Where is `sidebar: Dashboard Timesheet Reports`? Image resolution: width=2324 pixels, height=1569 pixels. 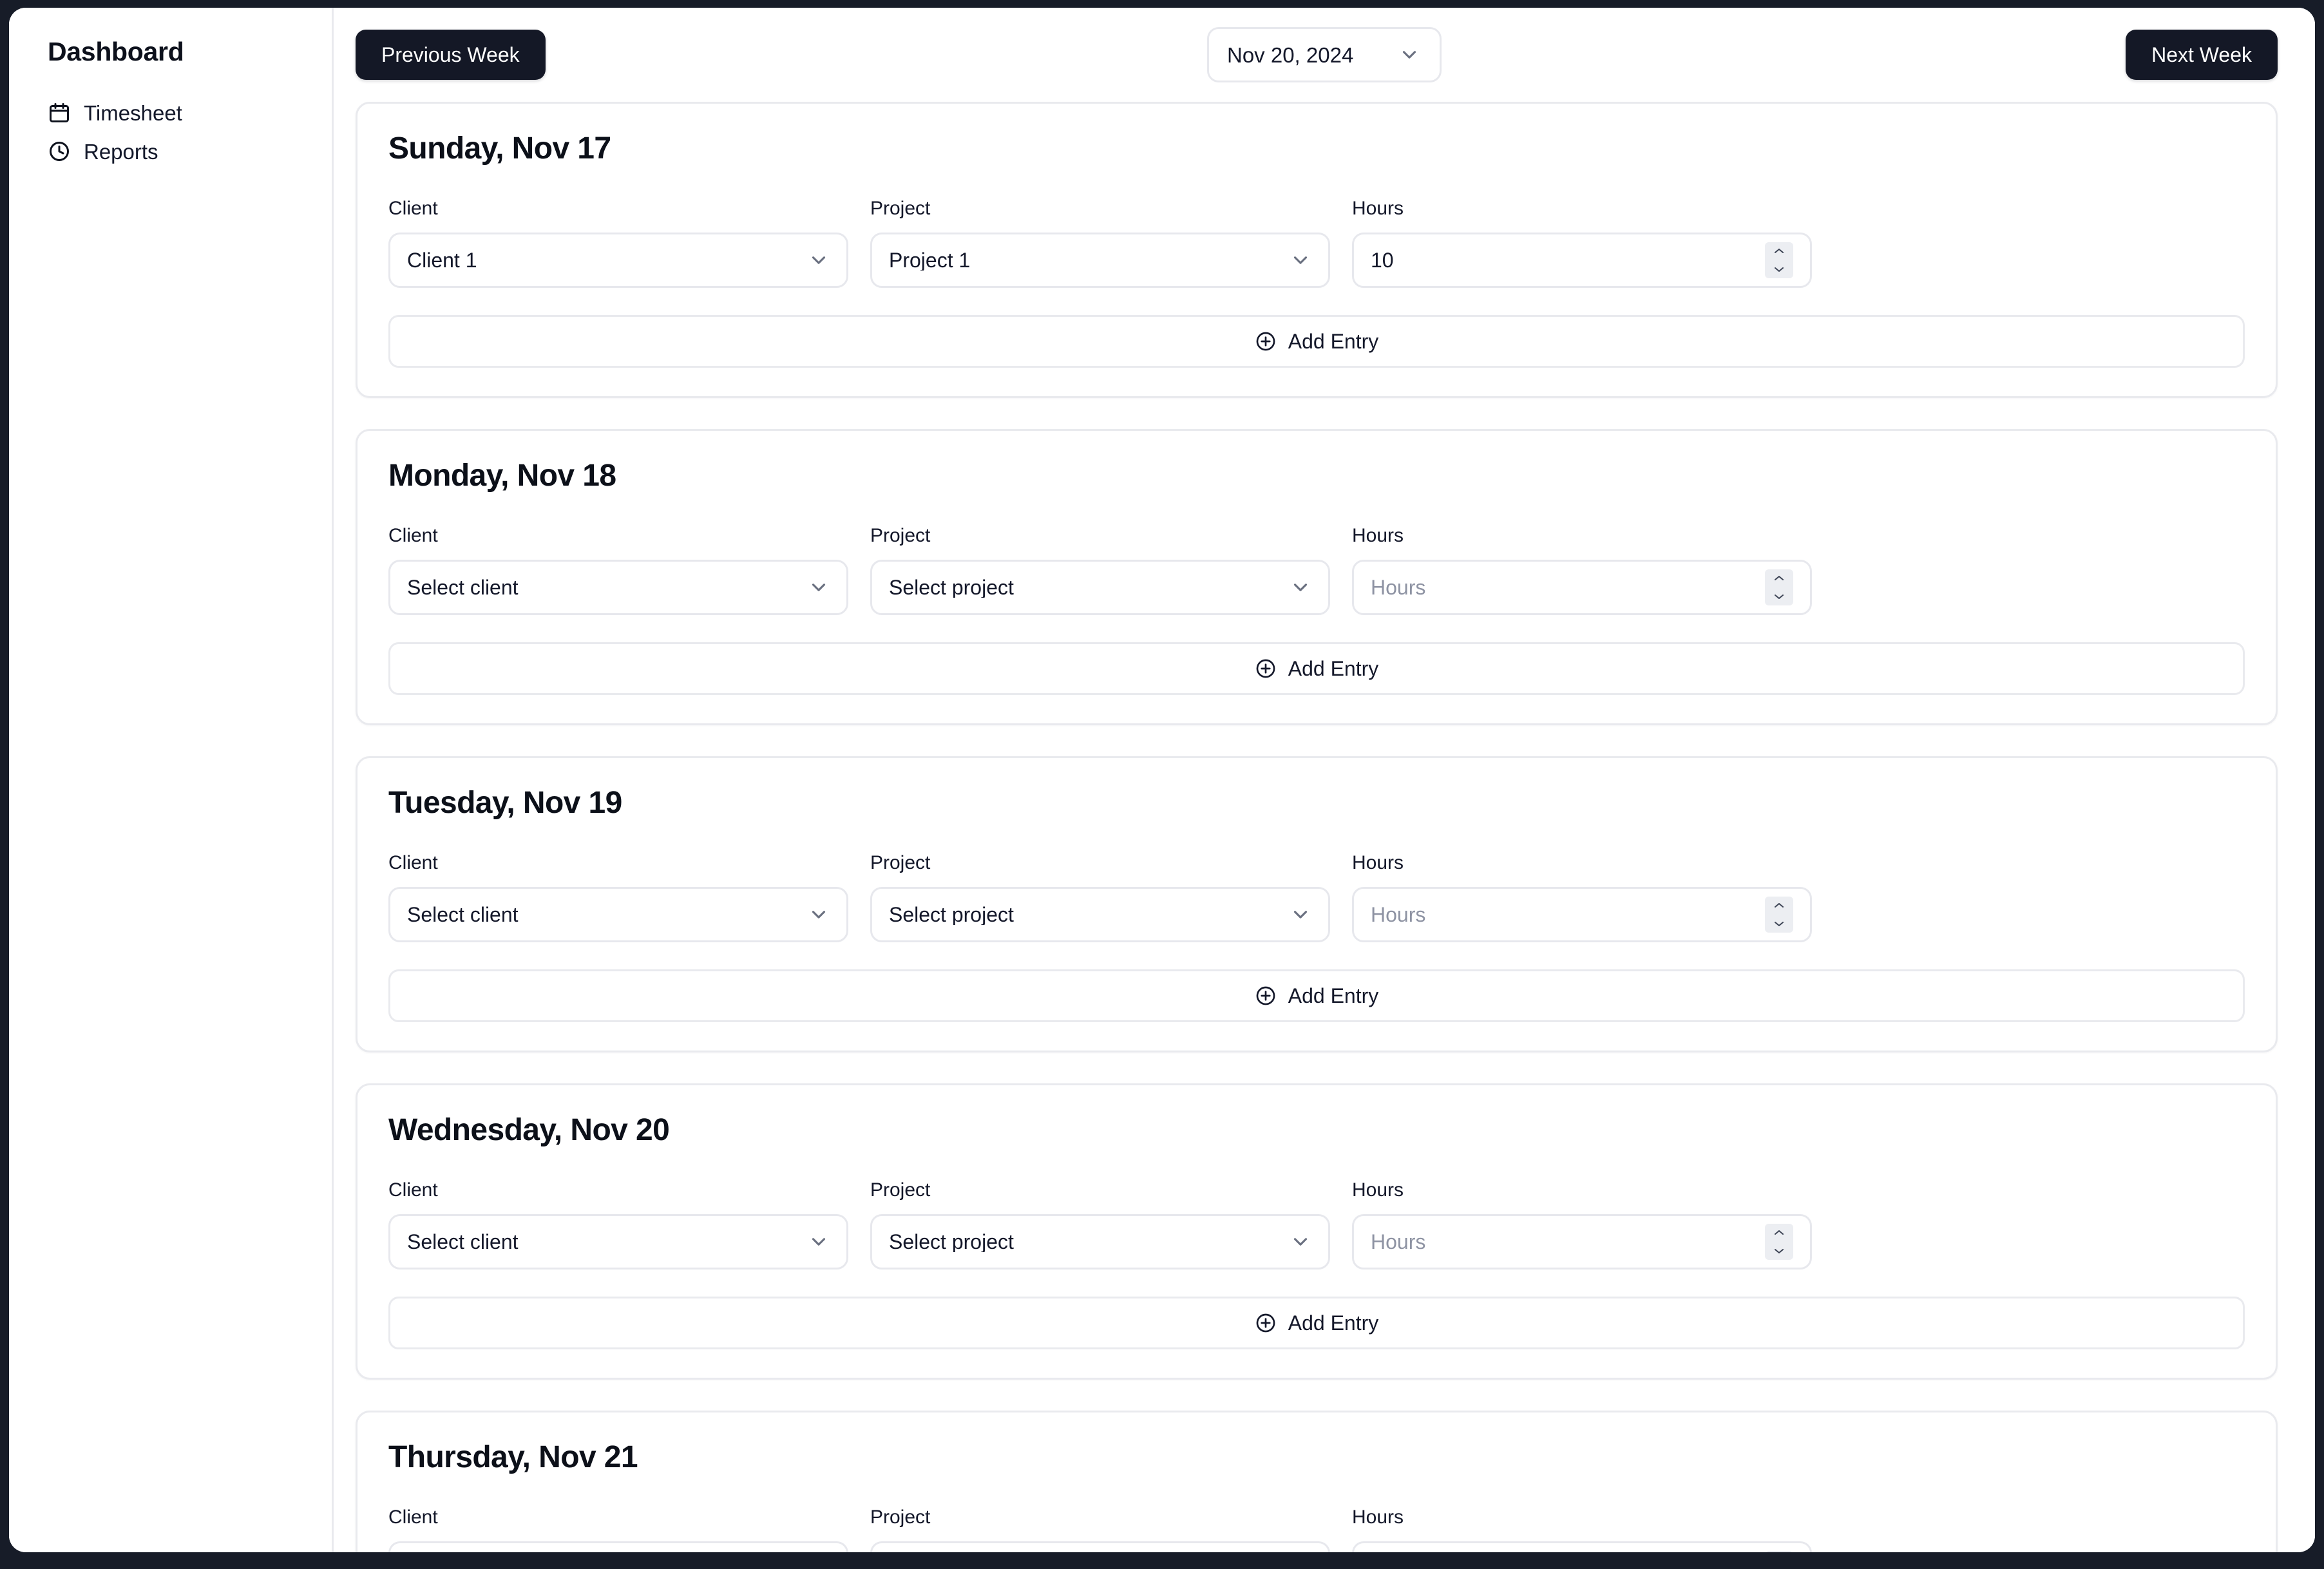
sidebar: Dashboard Timesheet Reports is located at coordinates (171, 780).